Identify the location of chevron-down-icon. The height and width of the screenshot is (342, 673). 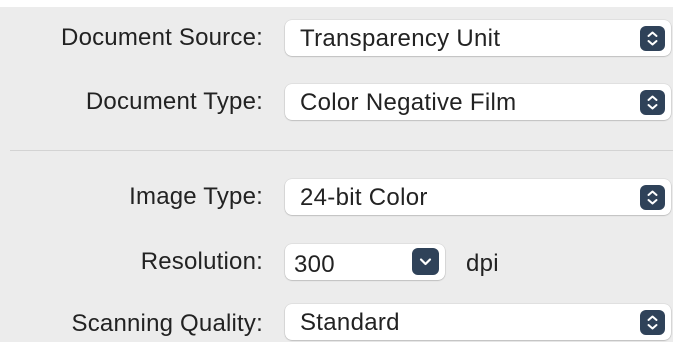
(425, 262).